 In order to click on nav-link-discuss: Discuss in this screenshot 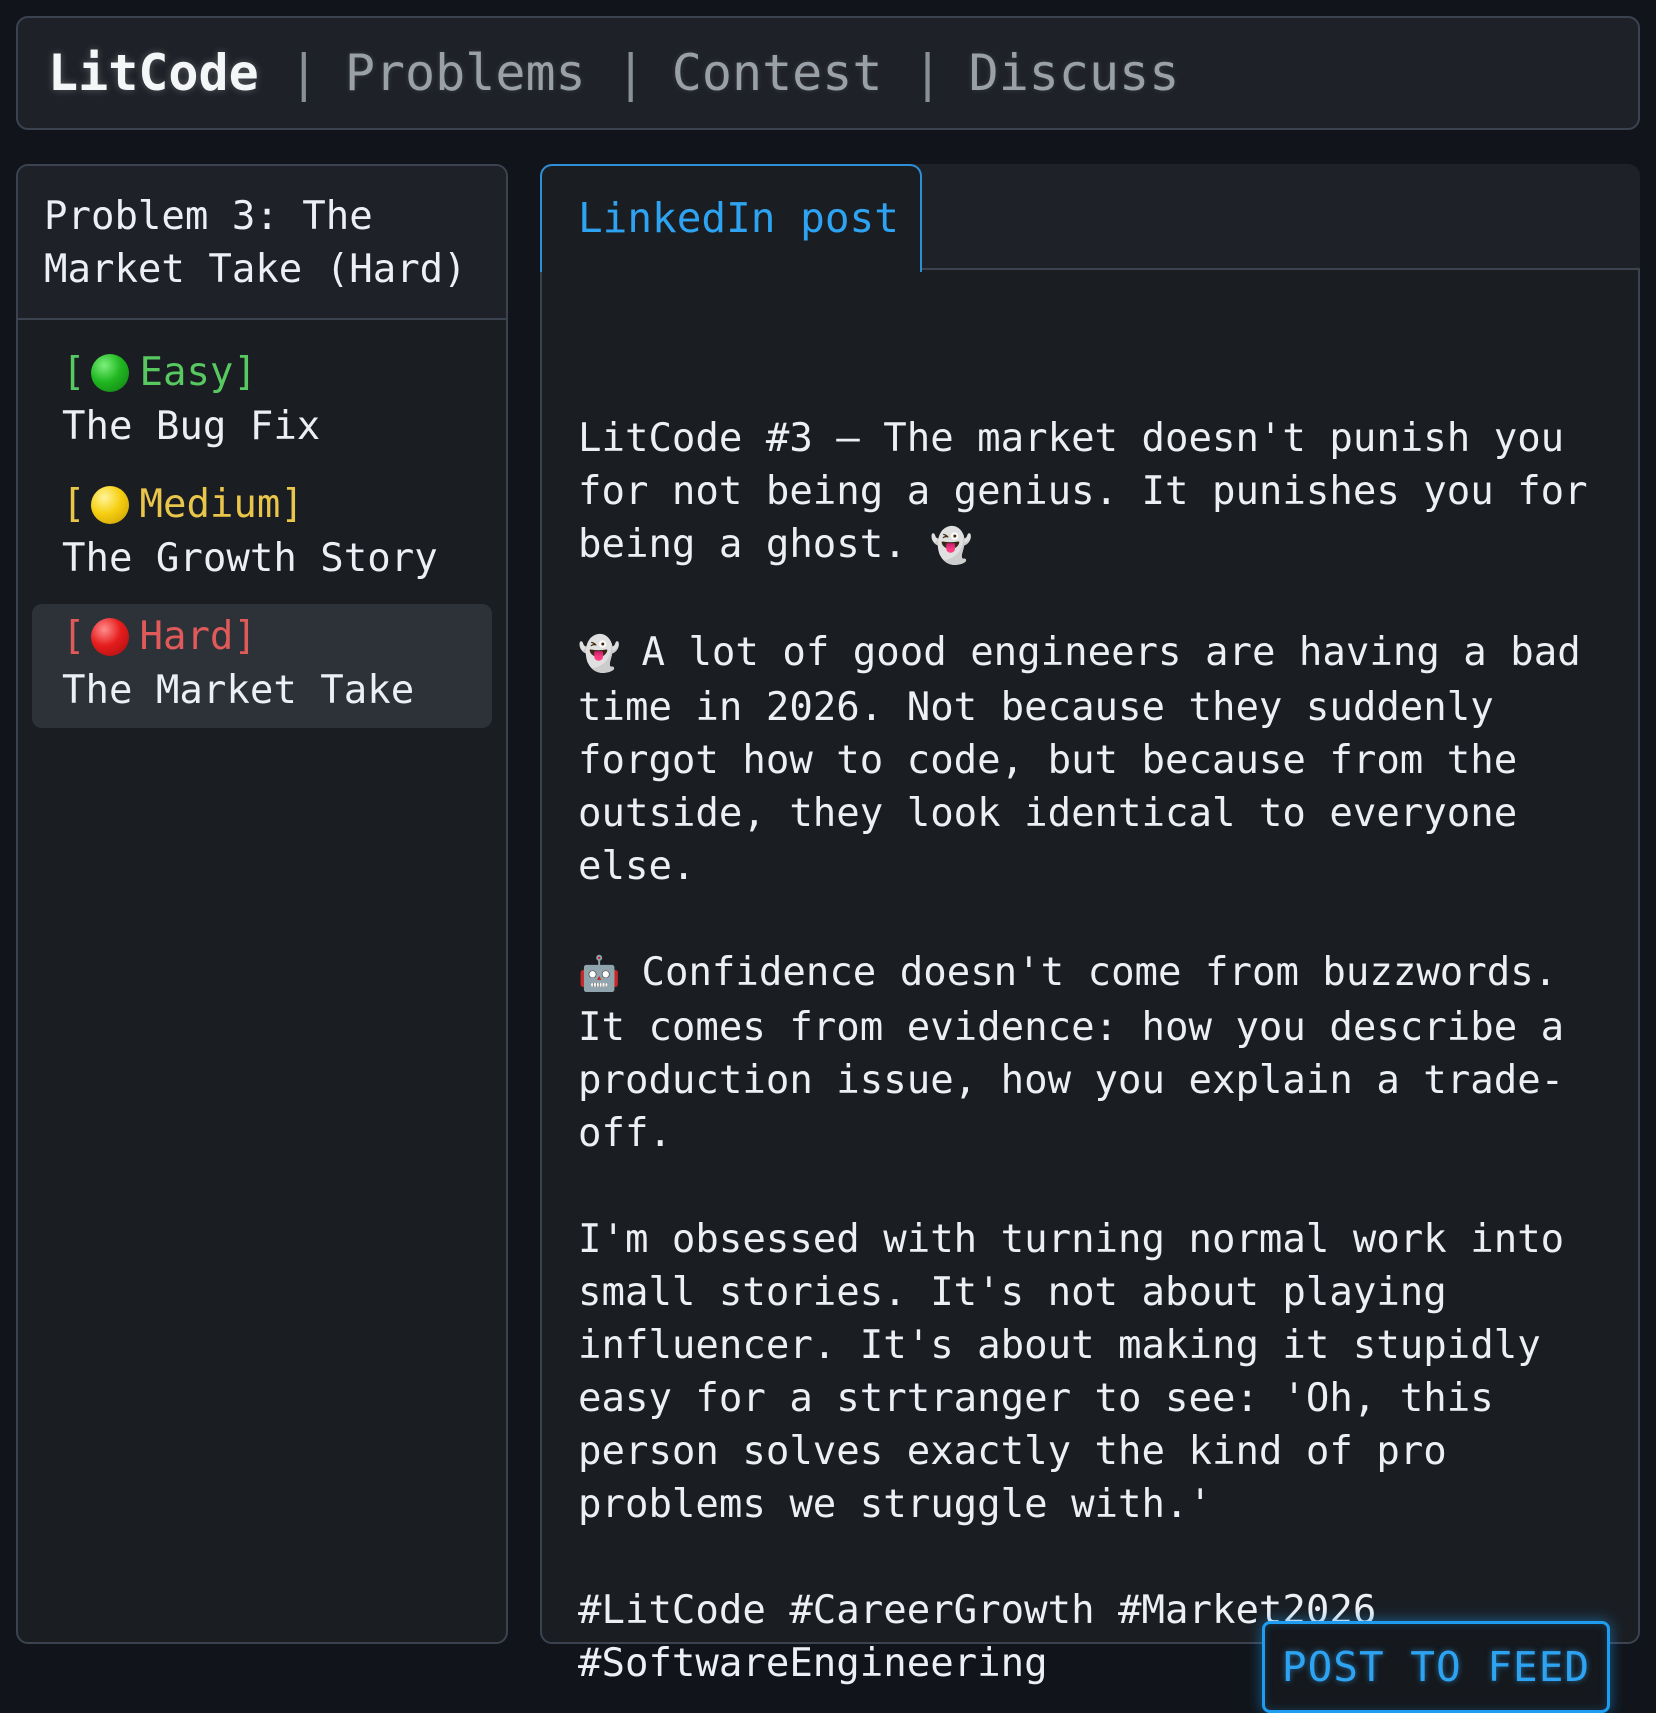, I will do `click(1074, 73)`.